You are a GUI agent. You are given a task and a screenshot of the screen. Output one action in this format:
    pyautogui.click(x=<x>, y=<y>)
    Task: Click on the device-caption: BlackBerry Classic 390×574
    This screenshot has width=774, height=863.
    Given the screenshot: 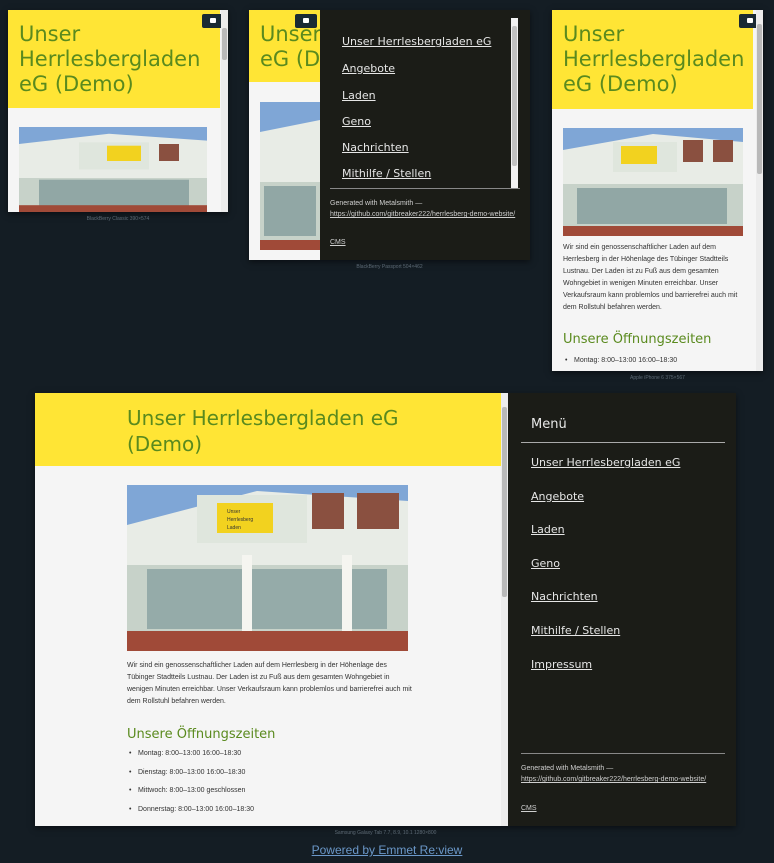 What is the action you would take?
    pyautogui.click(x=118, y=219)
    